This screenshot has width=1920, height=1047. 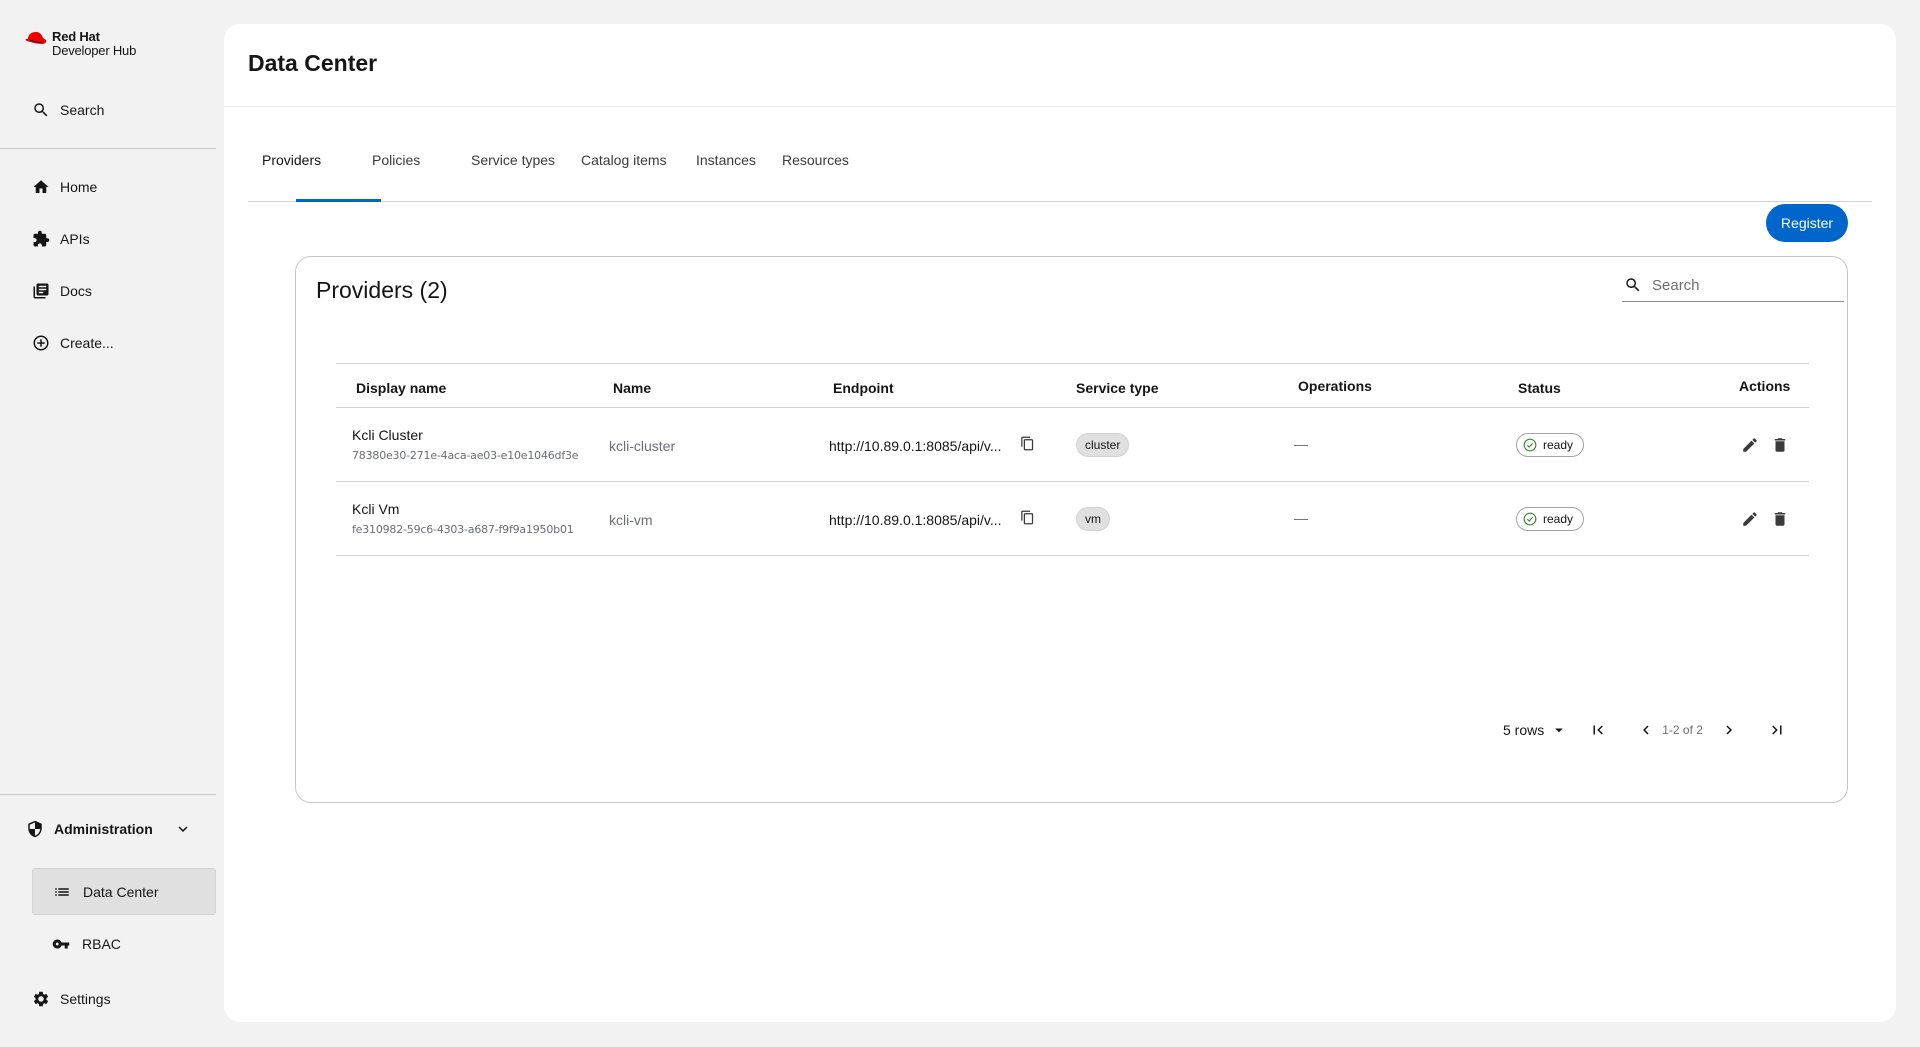 I want to click on logo-line-2: Developer Hub, so click(x=94, y=50).